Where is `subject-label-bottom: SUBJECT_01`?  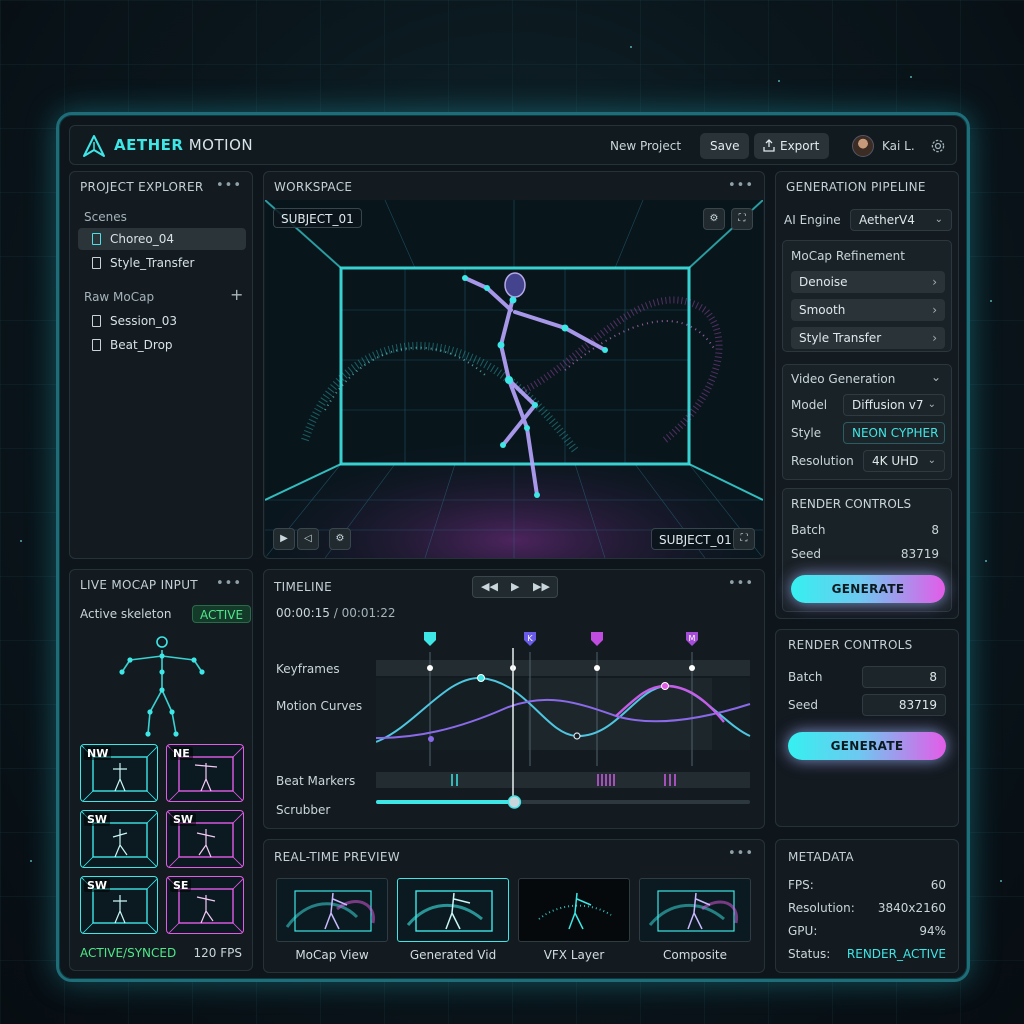 subject-label-bottom: SUBJECT_01 is located at coordinates (695, 539).